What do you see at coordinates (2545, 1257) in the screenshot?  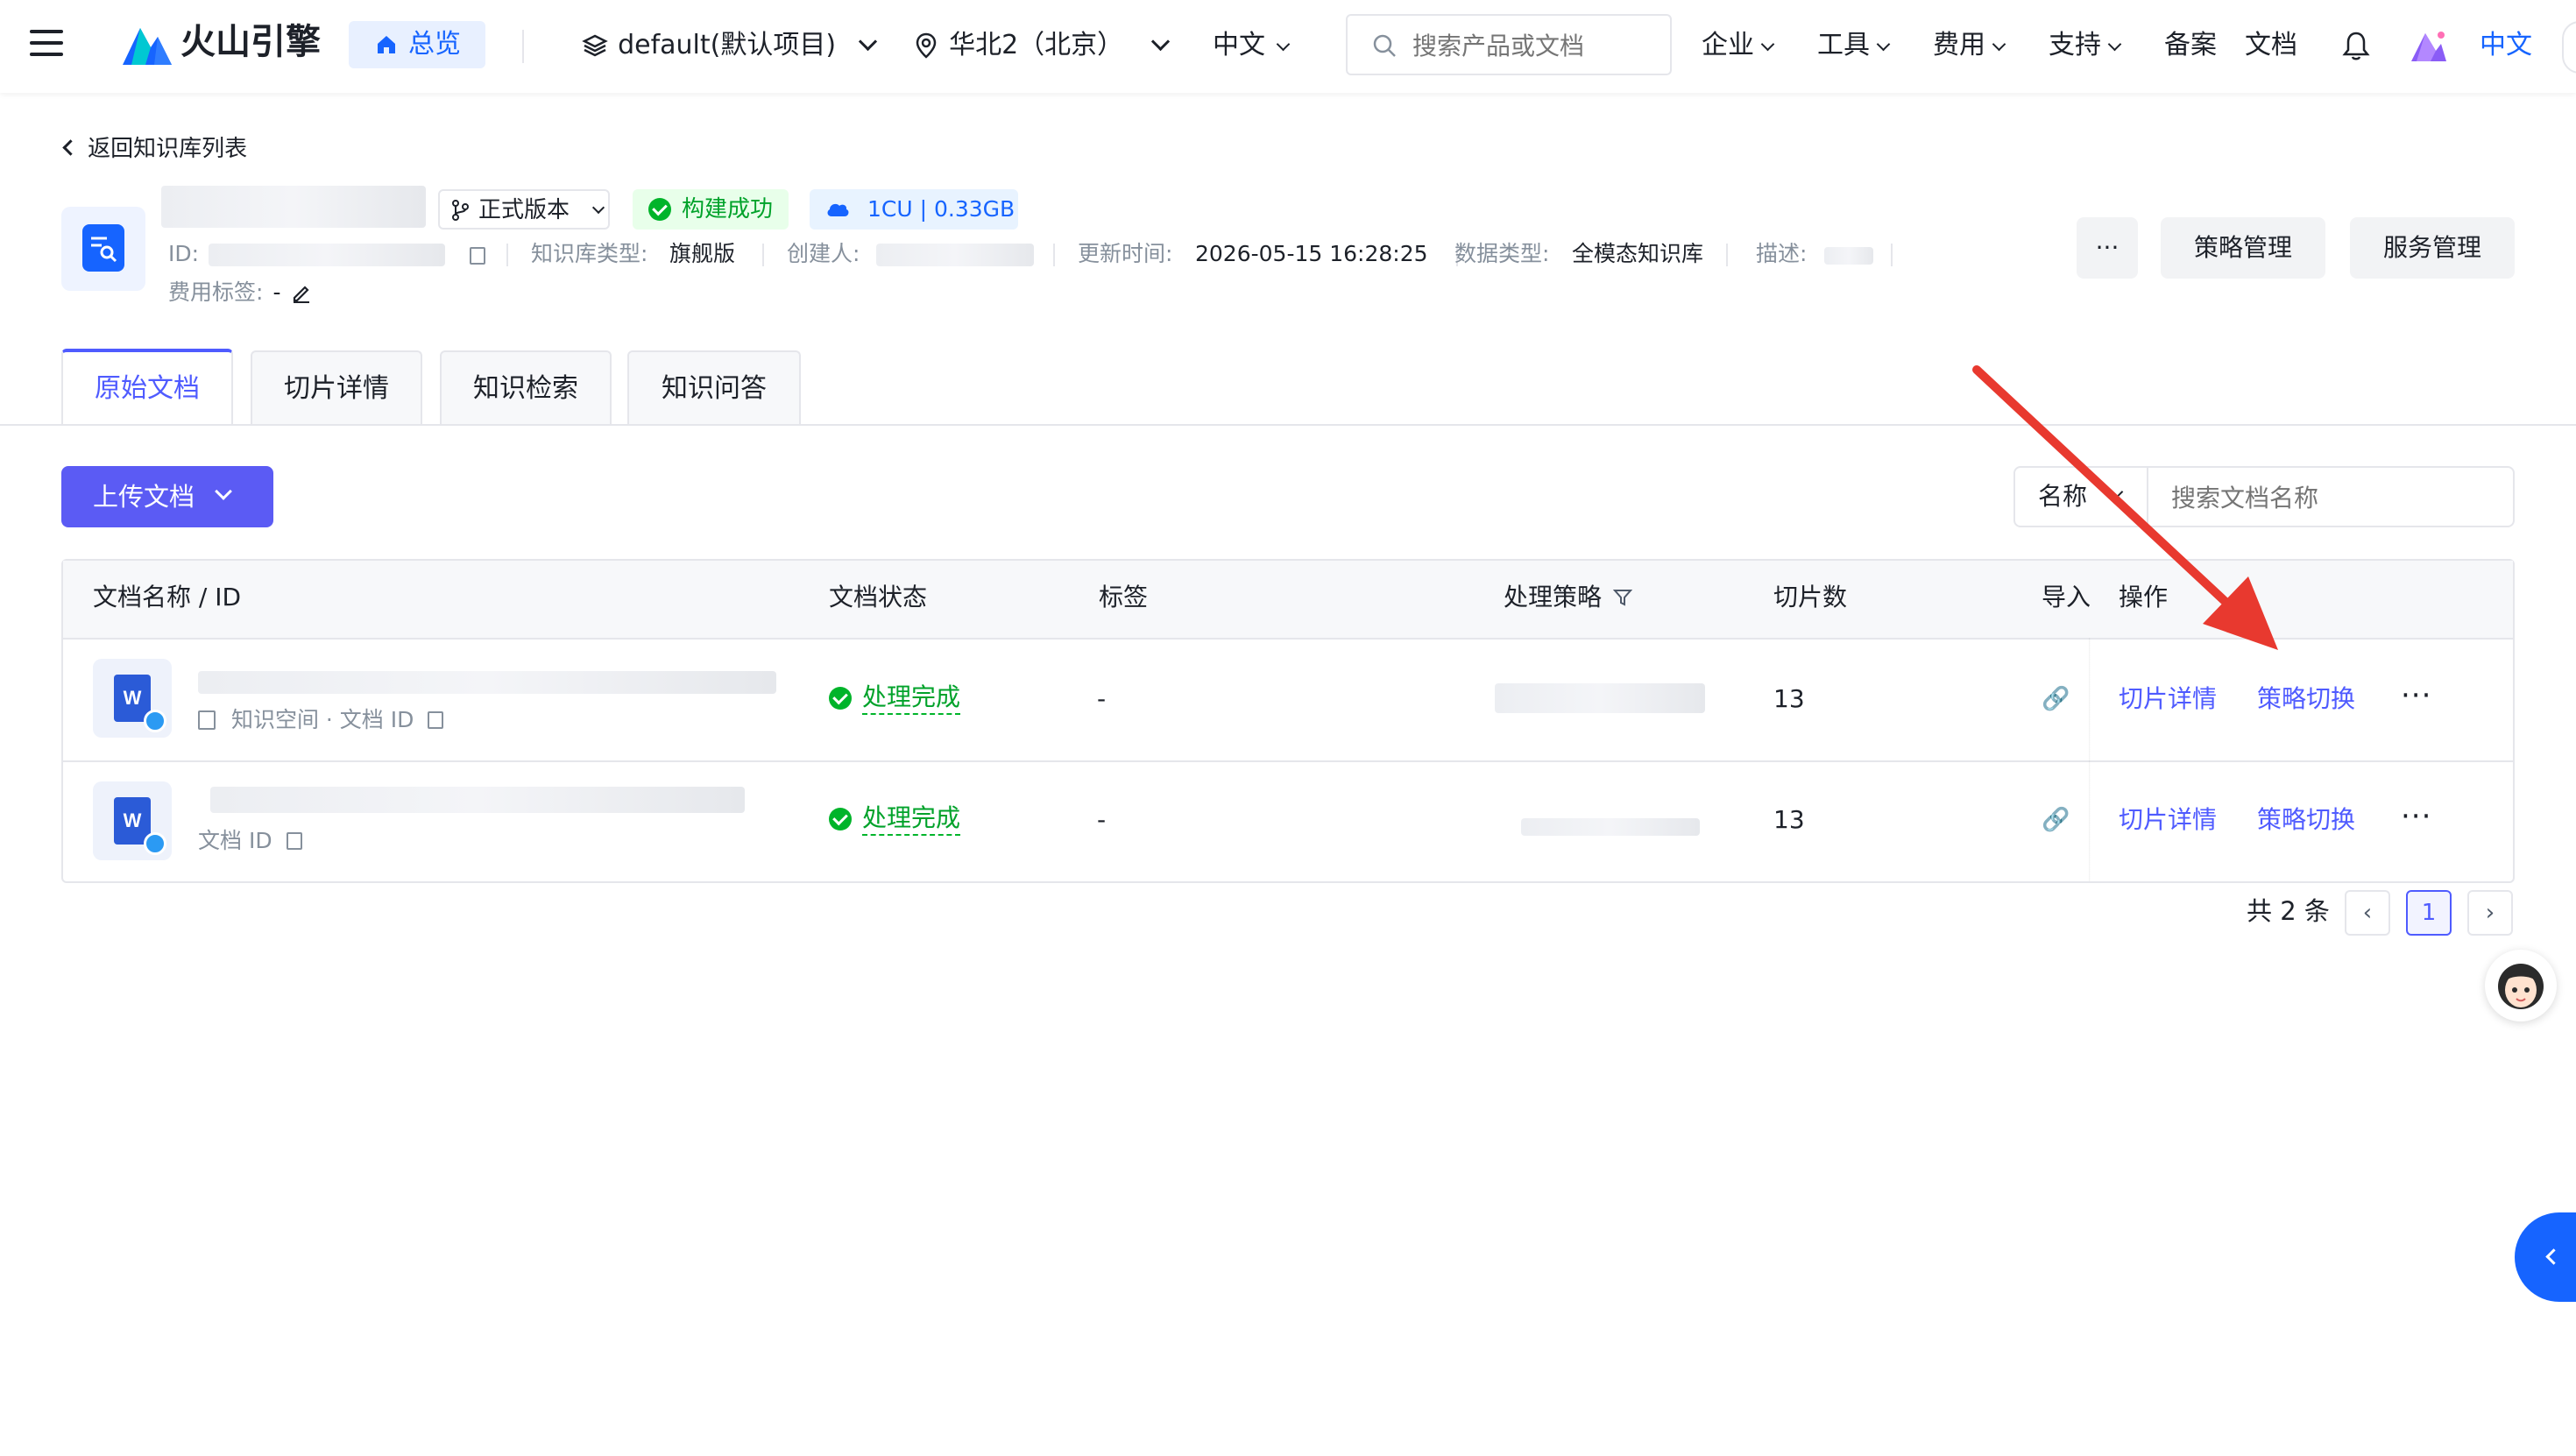 I see `collapse-side-panel-button` at bounding box center [2545, 1257].